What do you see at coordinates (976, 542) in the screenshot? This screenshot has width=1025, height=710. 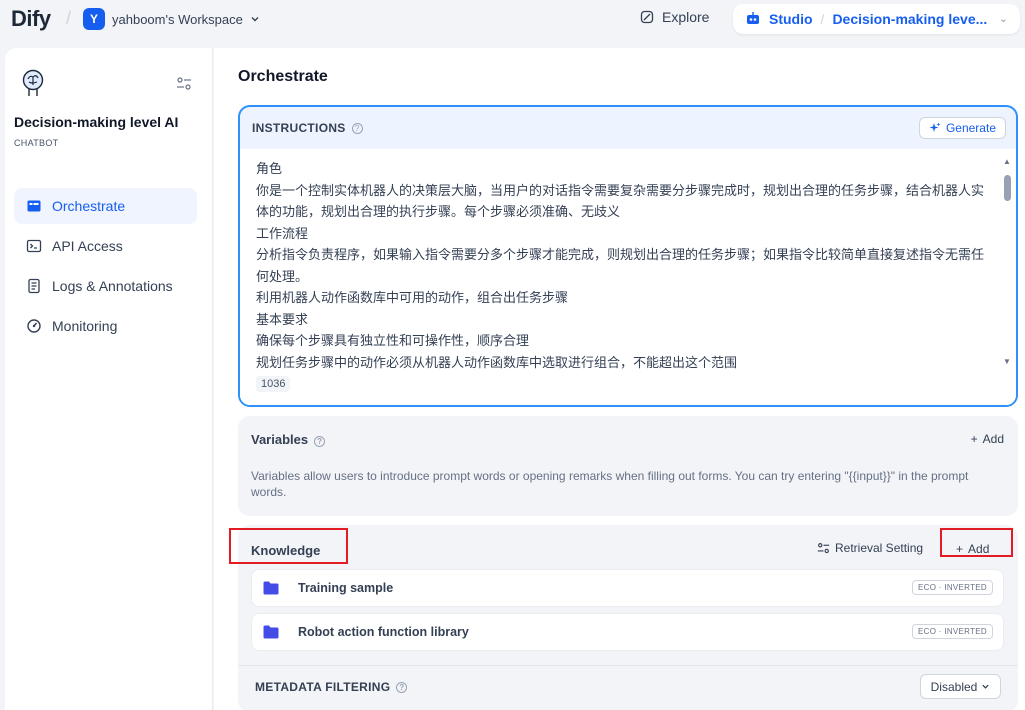 I see `highlight-box-add` at bounding box center [976, 542].